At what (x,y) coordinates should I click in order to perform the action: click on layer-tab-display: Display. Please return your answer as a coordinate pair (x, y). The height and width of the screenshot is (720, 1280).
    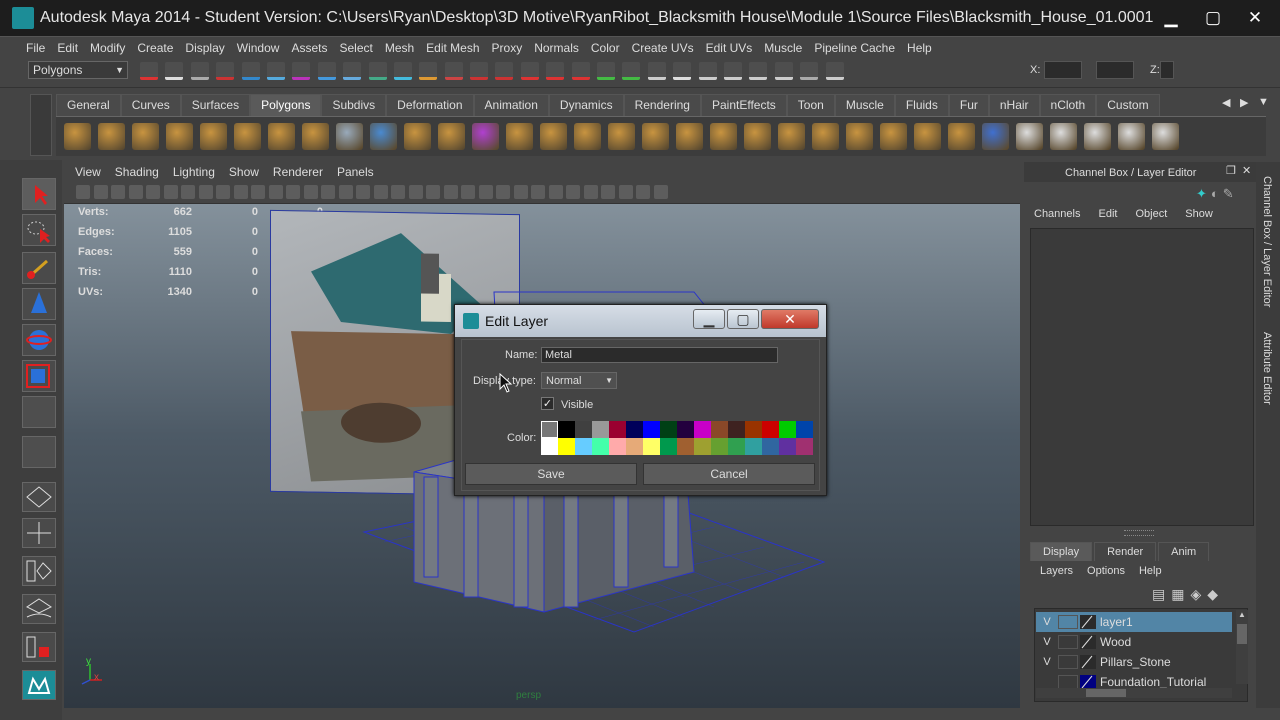
    Looking at the image, I should click on (1061, 551).